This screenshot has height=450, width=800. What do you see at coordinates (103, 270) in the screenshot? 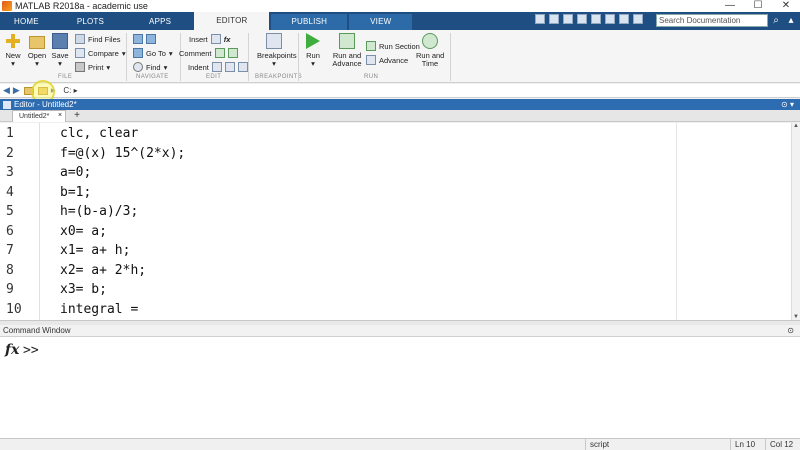
I see `code-line: x2= a+ 2*h;` at bounding box center [103, 270].